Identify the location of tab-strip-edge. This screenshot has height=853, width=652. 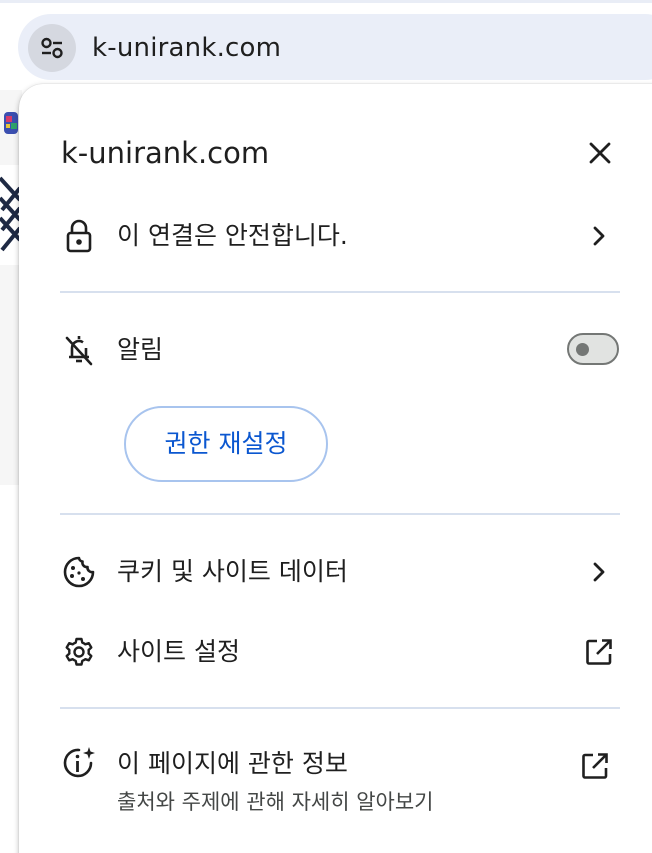
(326, 1).